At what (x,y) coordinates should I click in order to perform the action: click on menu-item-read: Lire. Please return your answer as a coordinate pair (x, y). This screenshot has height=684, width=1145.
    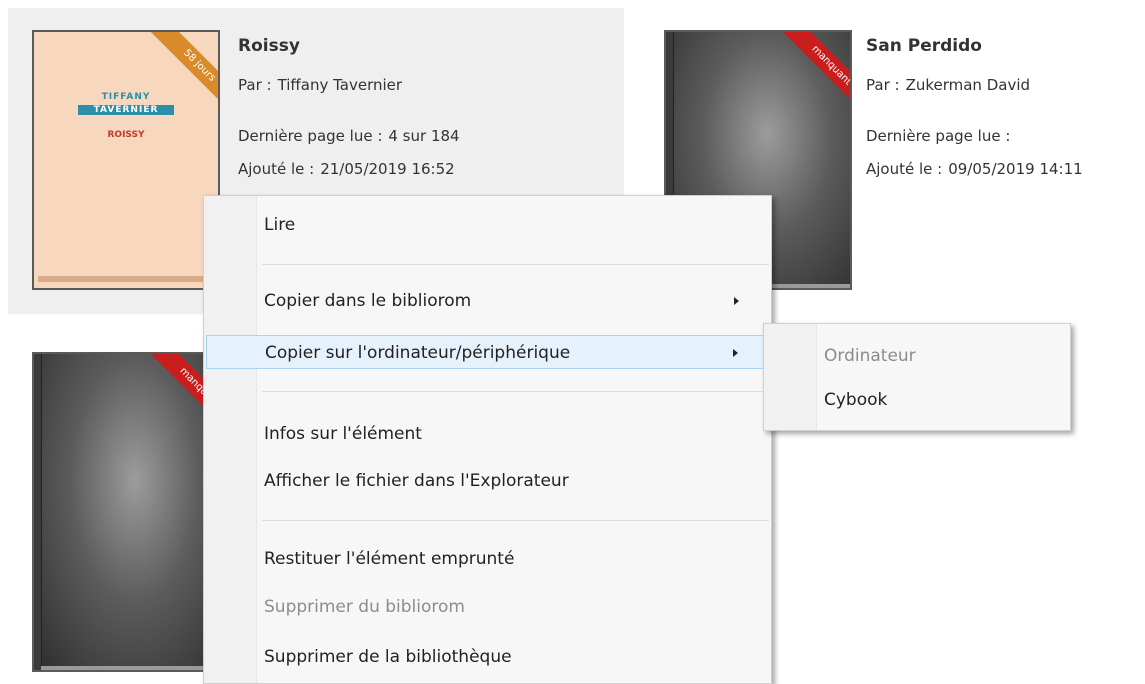
    Looking at the image, I should click on (487, 225).